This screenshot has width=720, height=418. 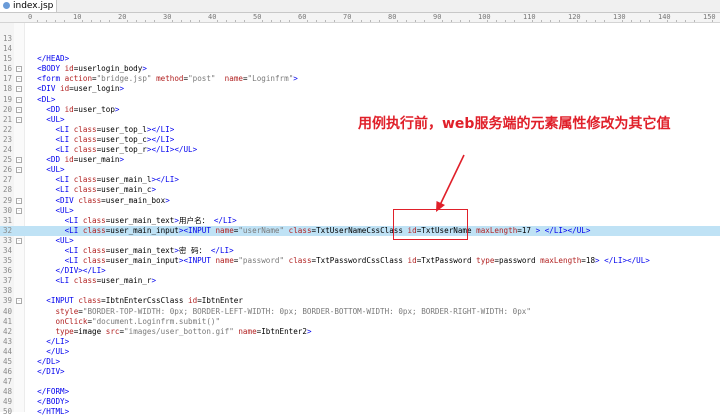 I want to click on line-number: 19, so click(x=7, y=99).